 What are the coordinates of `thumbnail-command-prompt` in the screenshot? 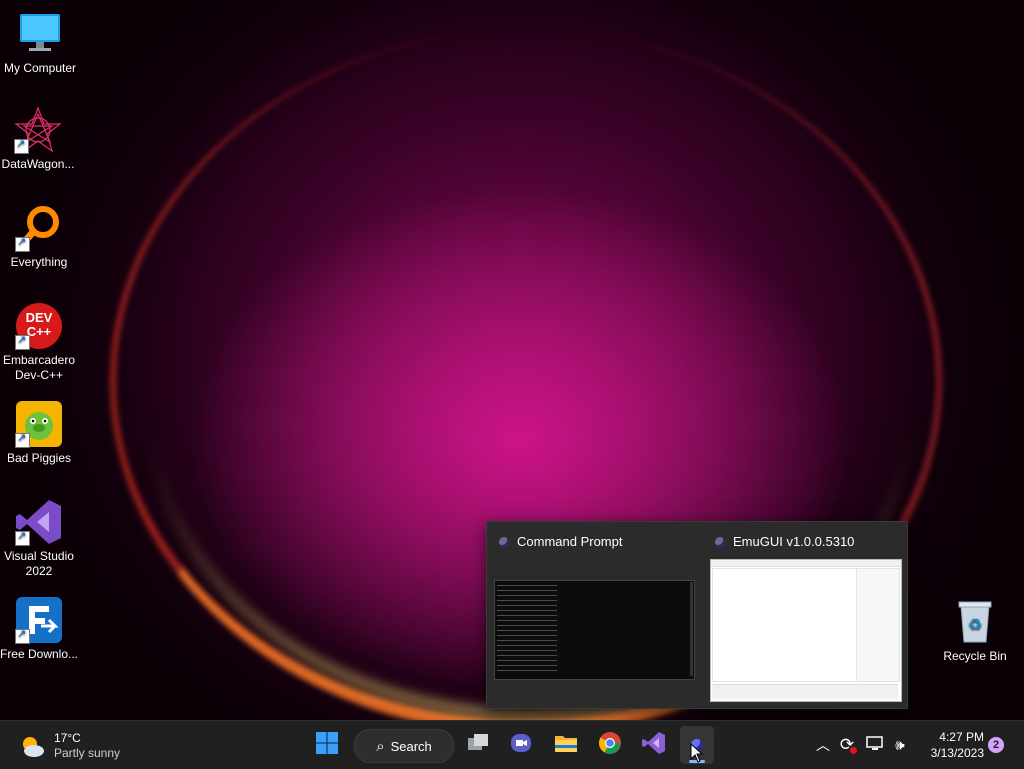 It's located at (594, 630).